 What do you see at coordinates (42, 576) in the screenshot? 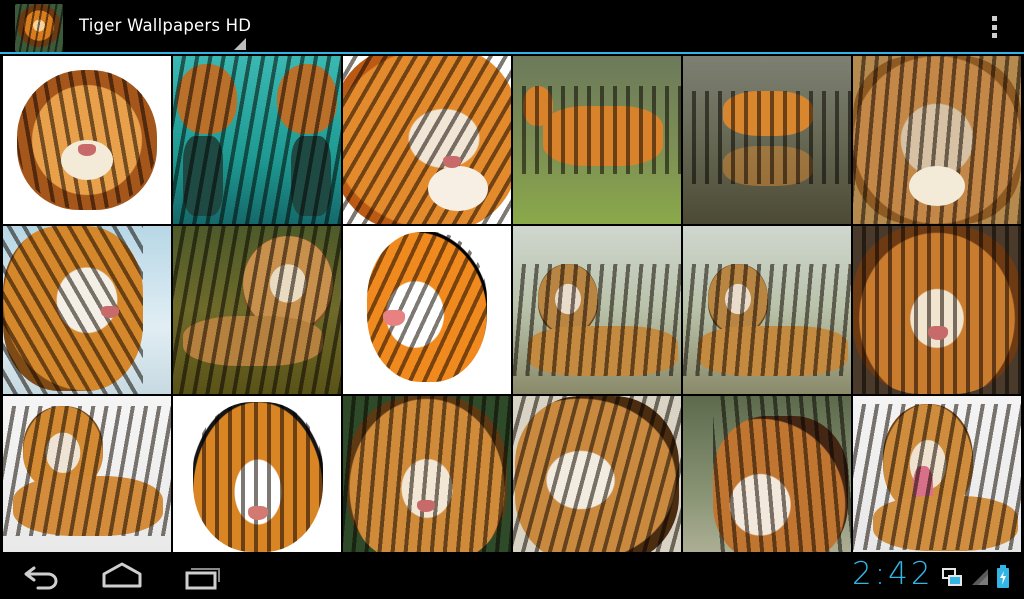
I see `back-icon` at bounding box center [42, 576].